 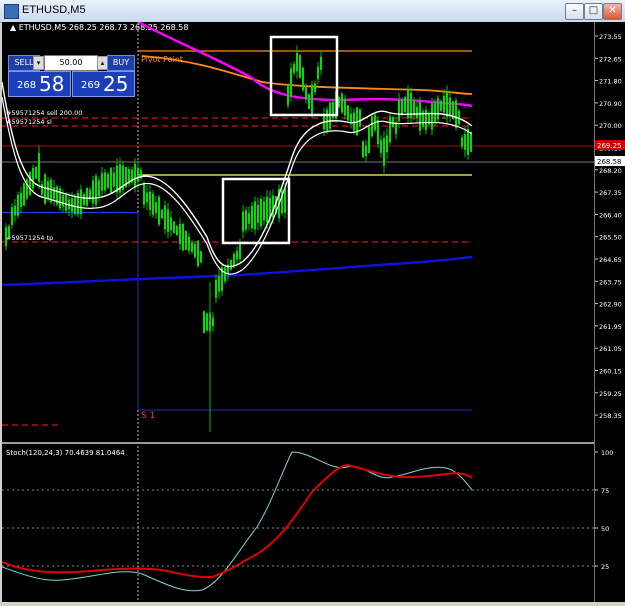 I want to click on minimize-button: –, so click(x=574, y=11).